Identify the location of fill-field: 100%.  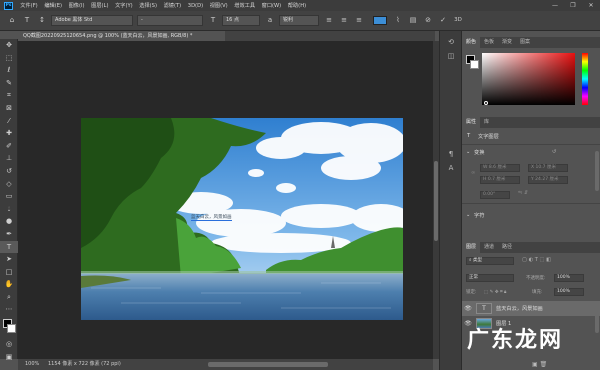
(569, 292).